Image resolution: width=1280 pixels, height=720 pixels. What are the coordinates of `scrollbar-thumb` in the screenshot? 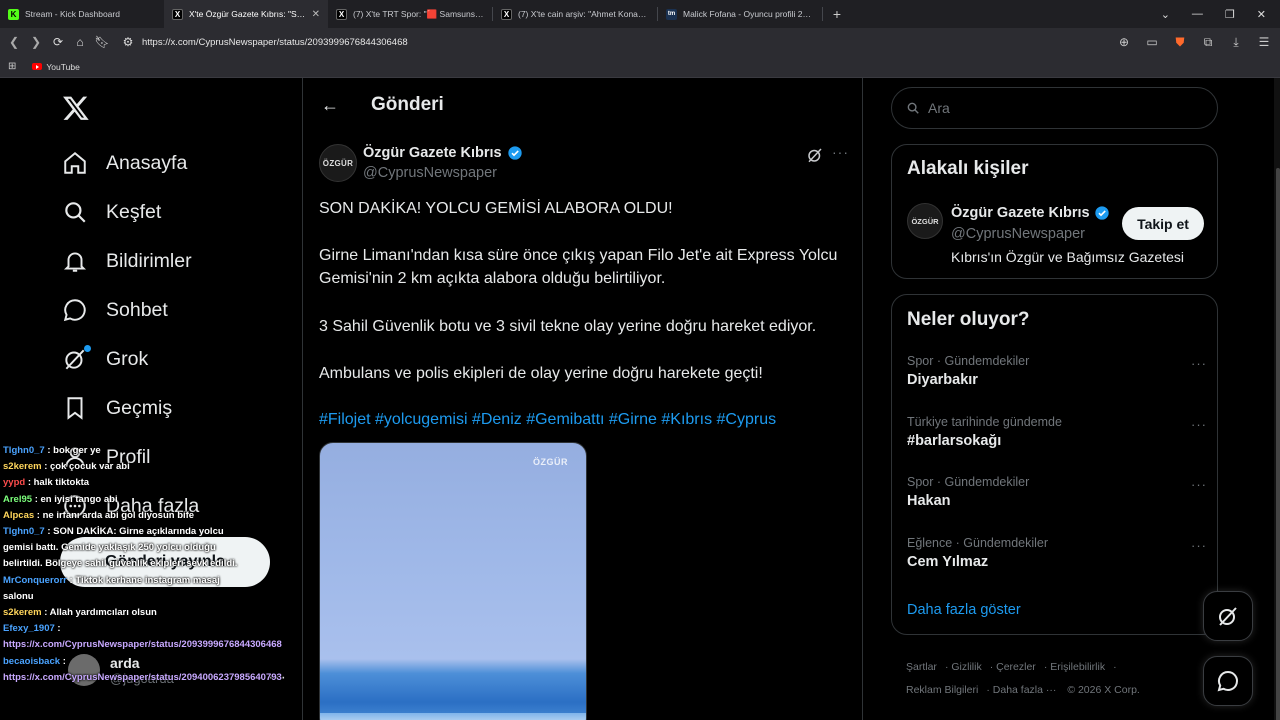 It's located at (1278, 444).